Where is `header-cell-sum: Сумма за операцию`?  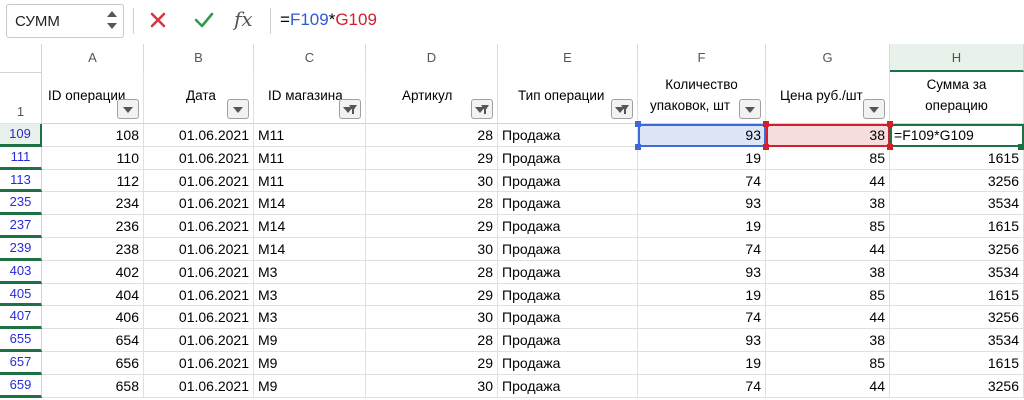 header-cell-sum: Сумма за операцию is located at coordinates (957, 98).